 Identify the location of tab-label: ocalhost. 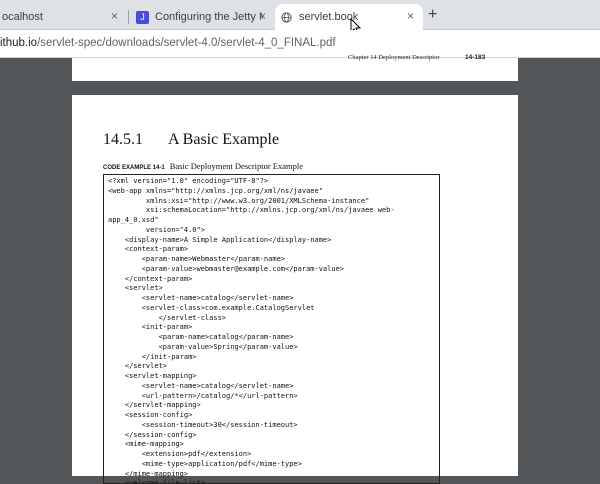
(22, 17).